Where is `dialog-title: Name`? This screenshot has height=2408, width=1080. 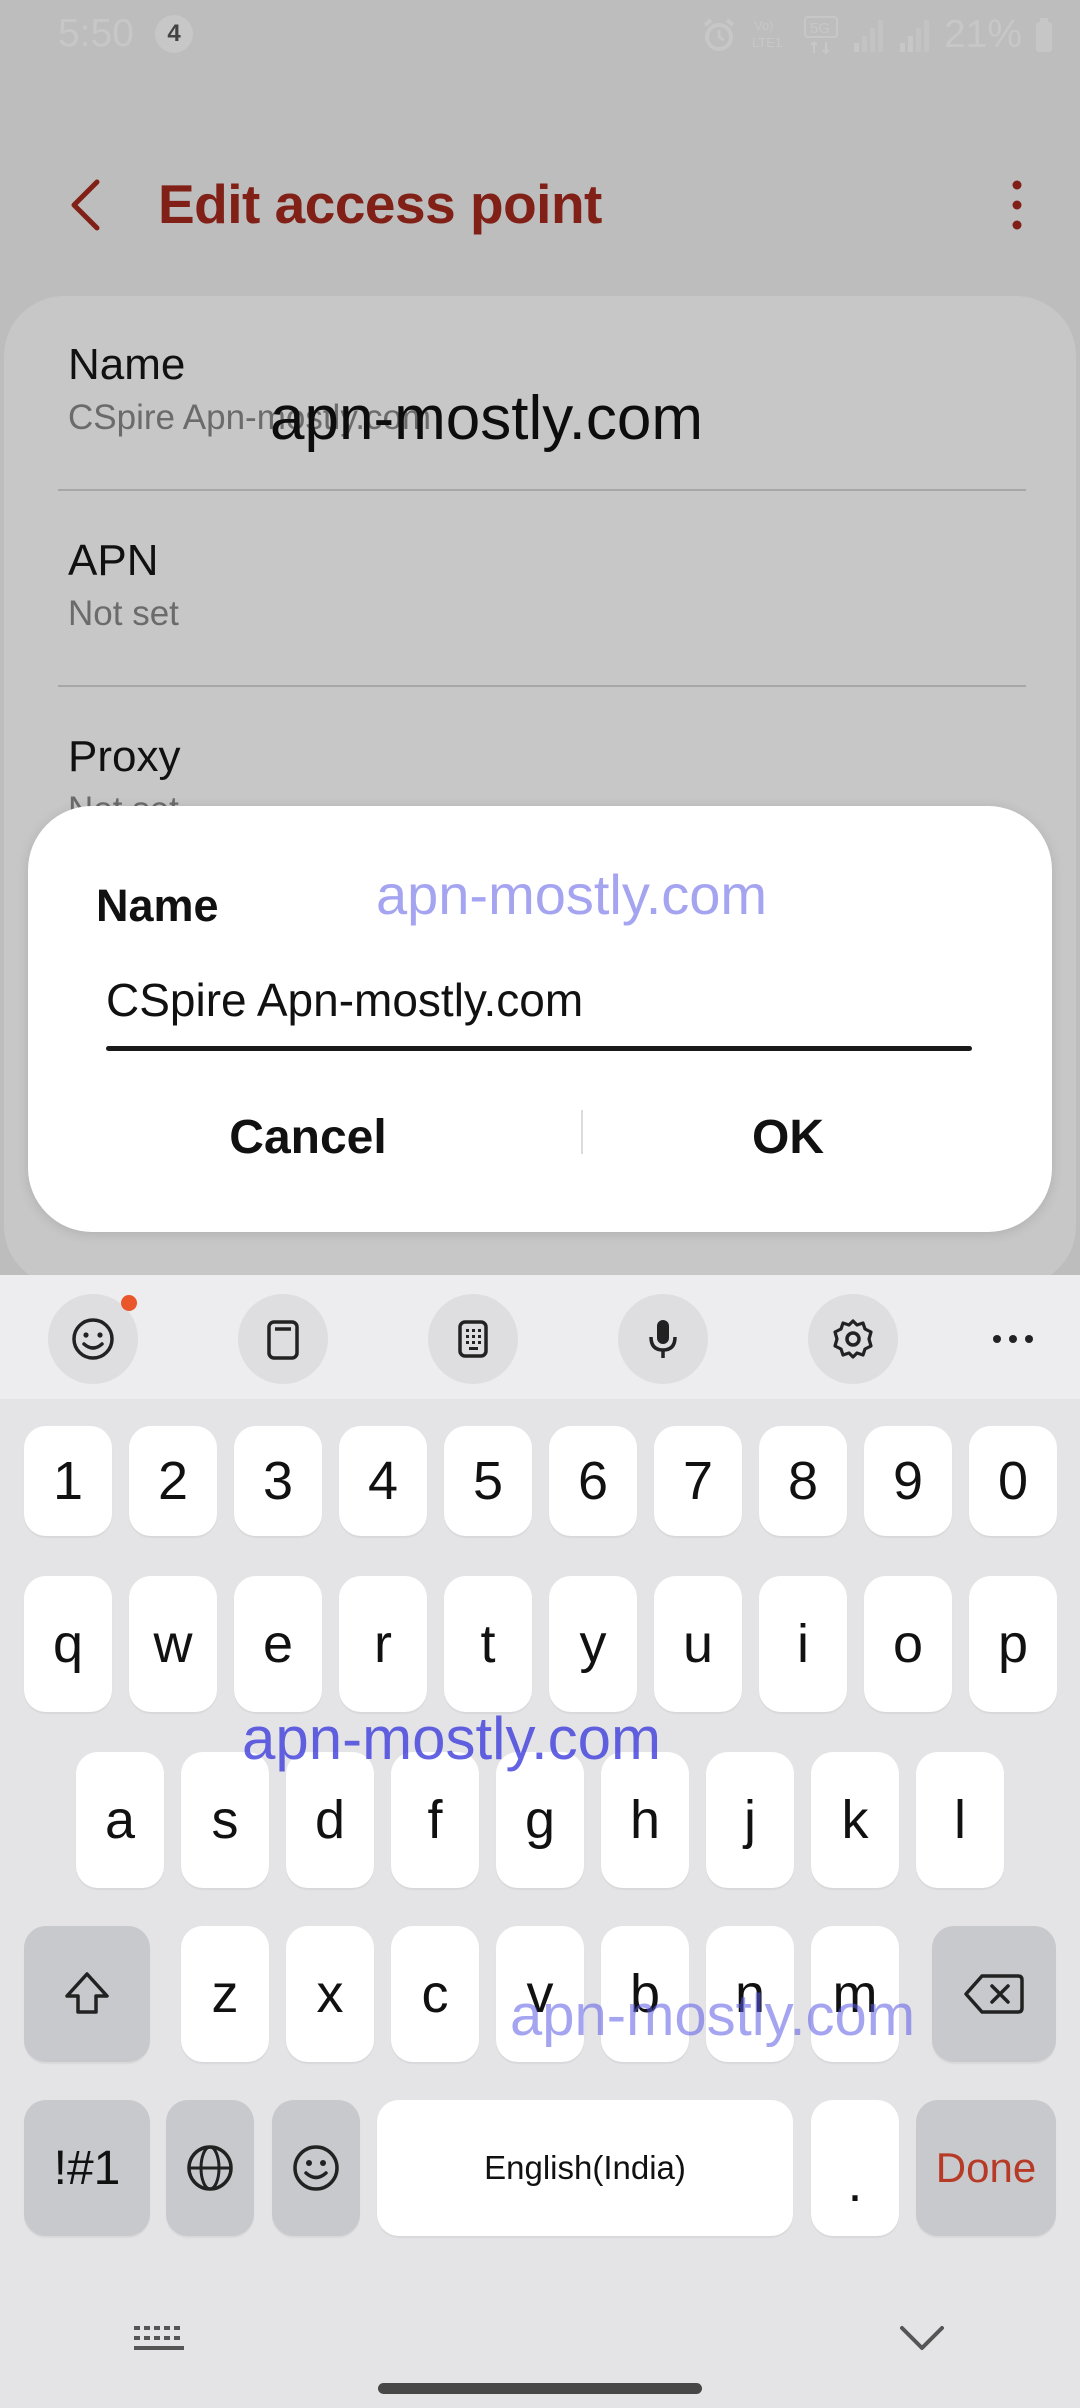
dialog-title: Name is located at coordinates (157, 905).